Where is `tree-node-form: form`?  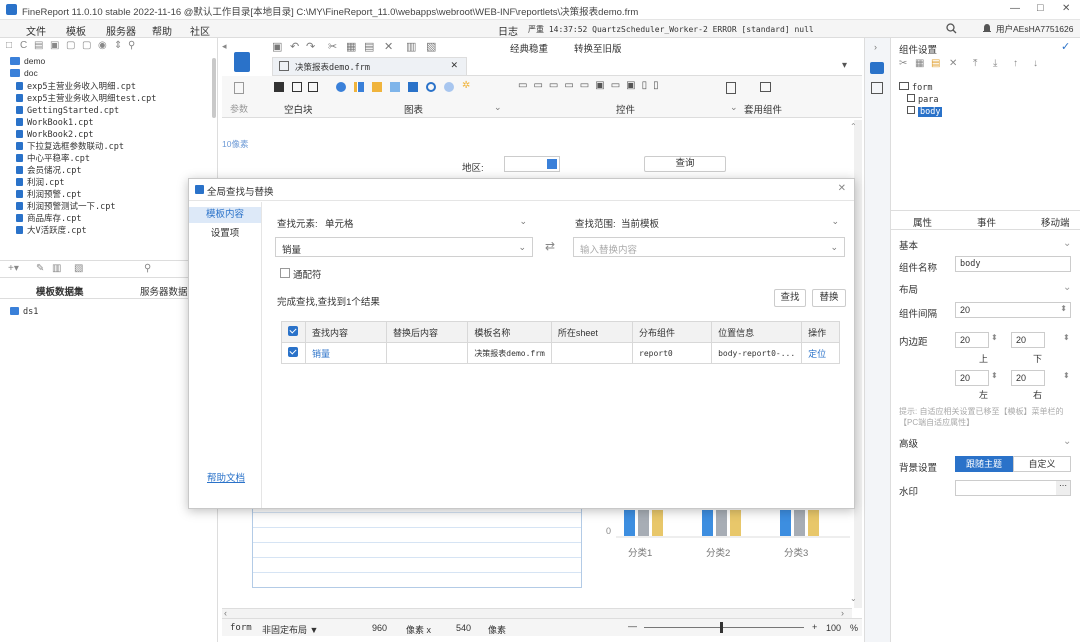
tree-node-form: form is located at coordinates (915, 87).